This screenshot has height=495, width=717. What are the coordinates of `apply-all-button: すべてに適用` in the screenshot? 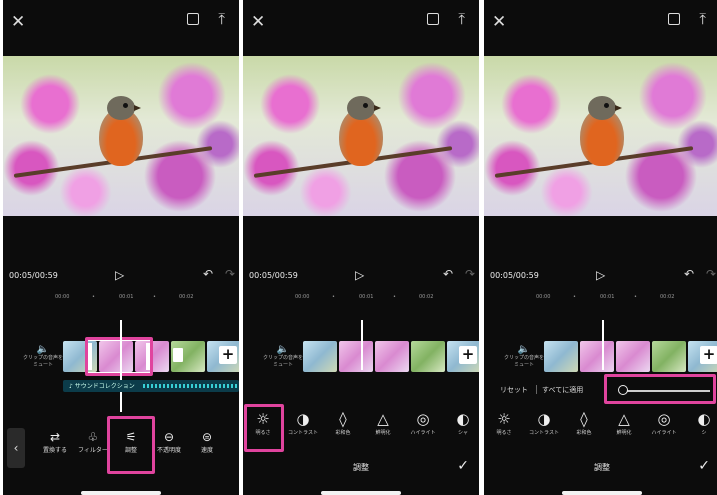 It's located at (562, 390).